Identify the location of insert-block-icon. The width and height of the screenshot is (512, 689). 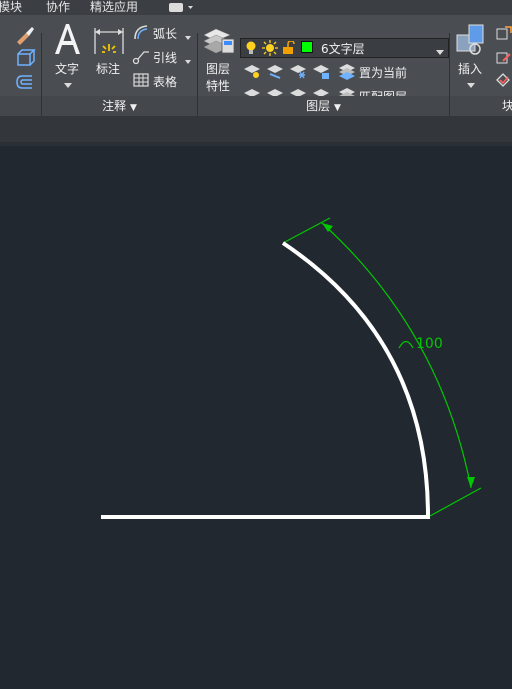
(472, 41).